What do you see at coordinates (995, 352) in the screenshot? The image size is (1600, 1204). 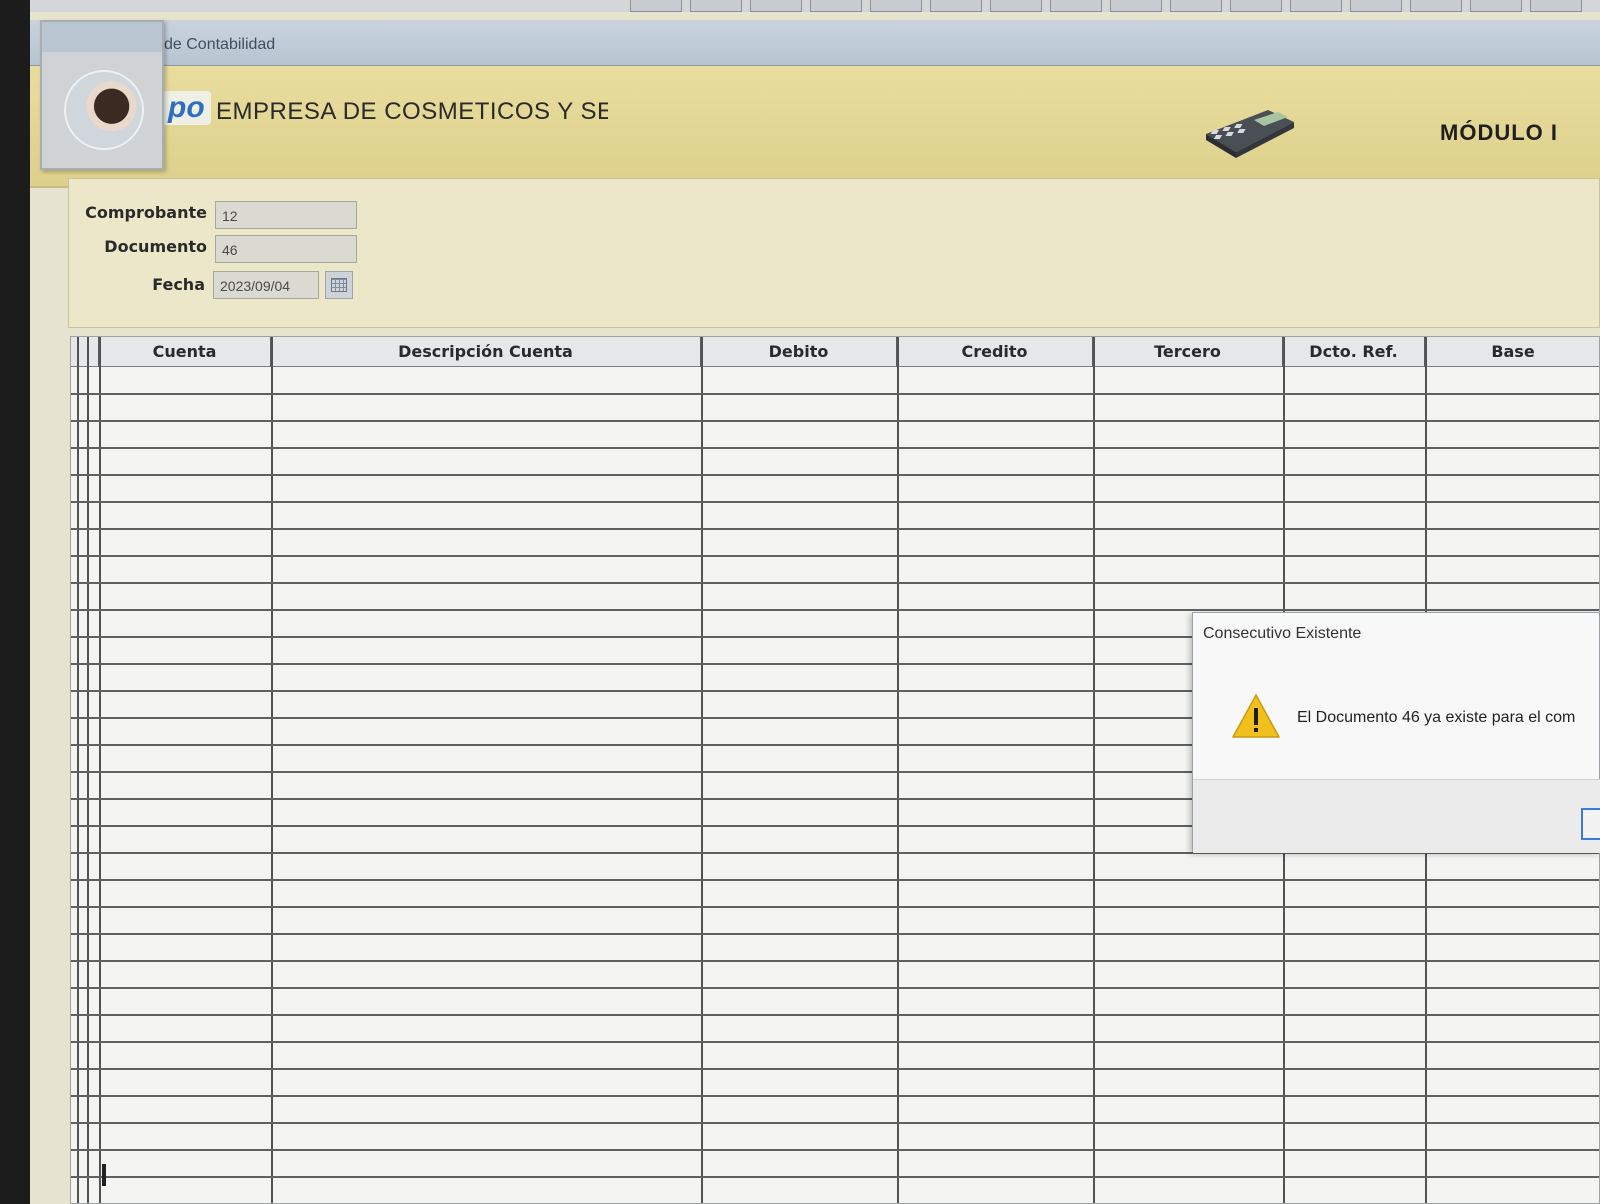 I see `column-header-credito: Credito` at bounding box center [995, 352].